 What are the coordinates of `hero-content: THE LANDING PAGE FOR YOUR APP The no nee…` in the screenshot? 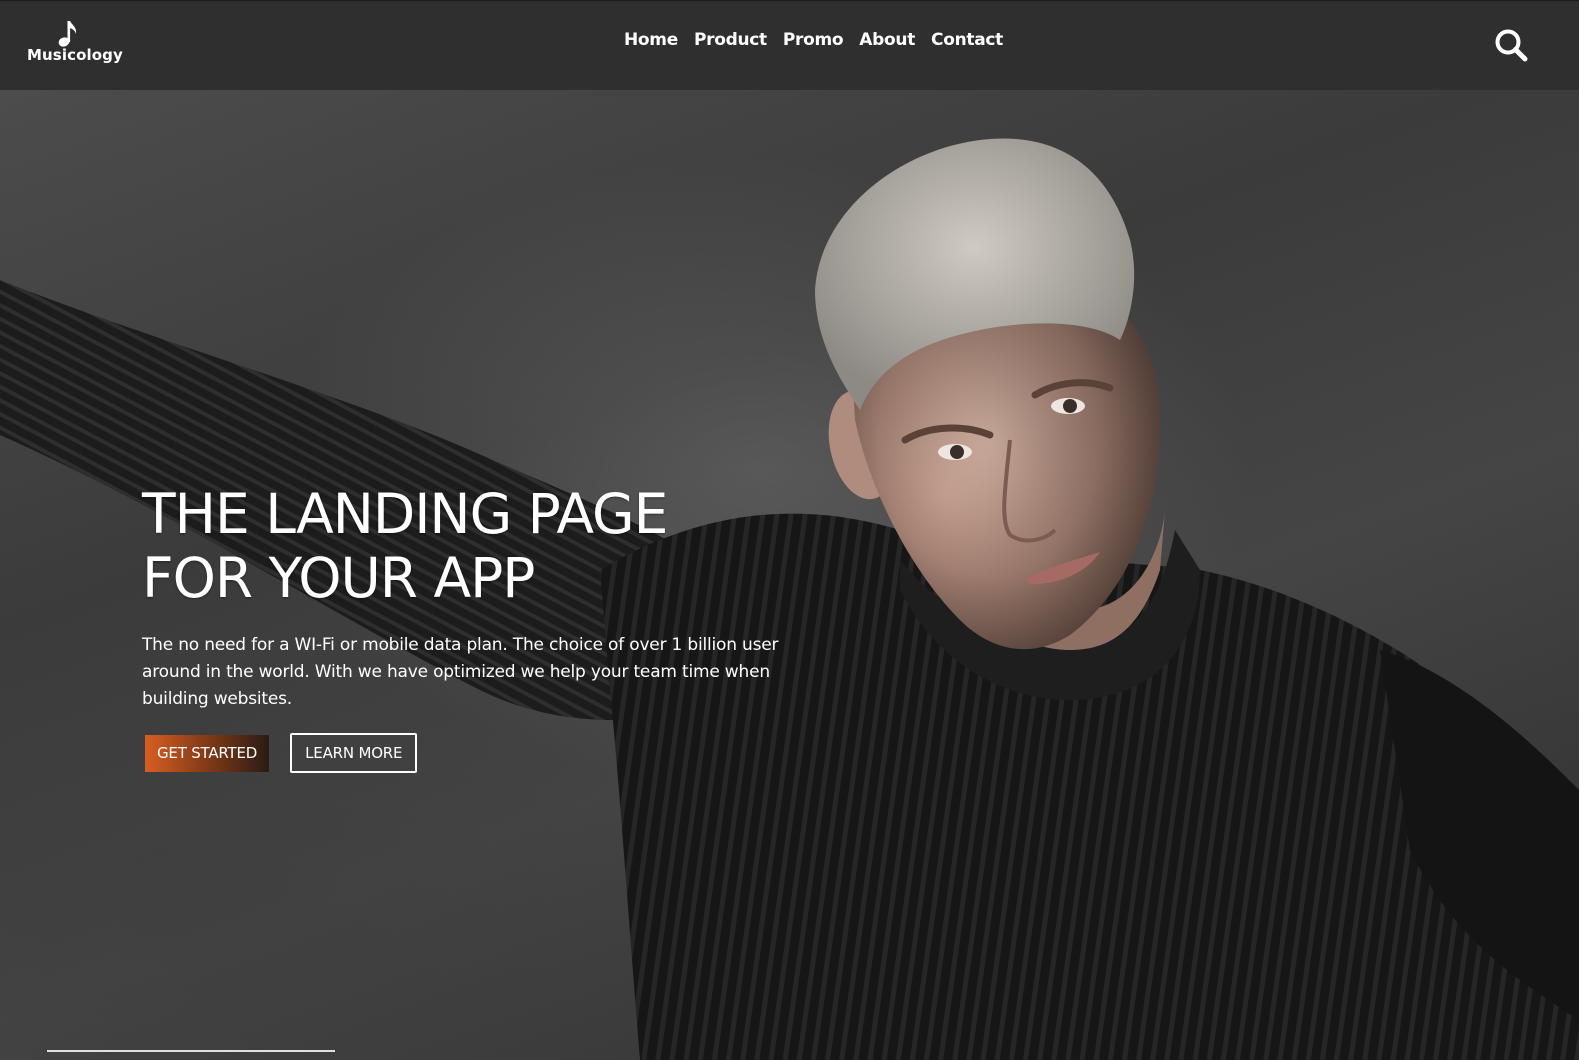 It's located at (482, 627).